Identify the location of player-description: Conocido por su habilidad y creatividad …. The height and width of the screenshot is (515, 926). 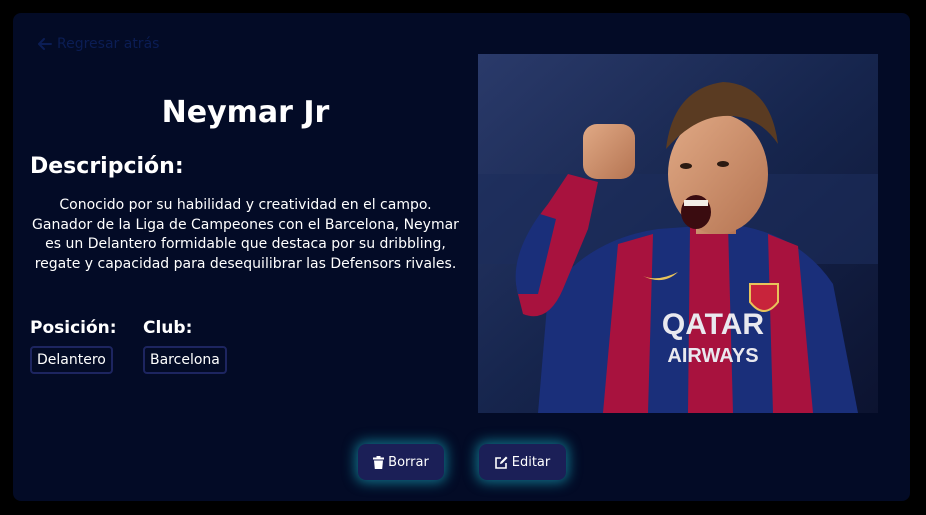
(245, 234).